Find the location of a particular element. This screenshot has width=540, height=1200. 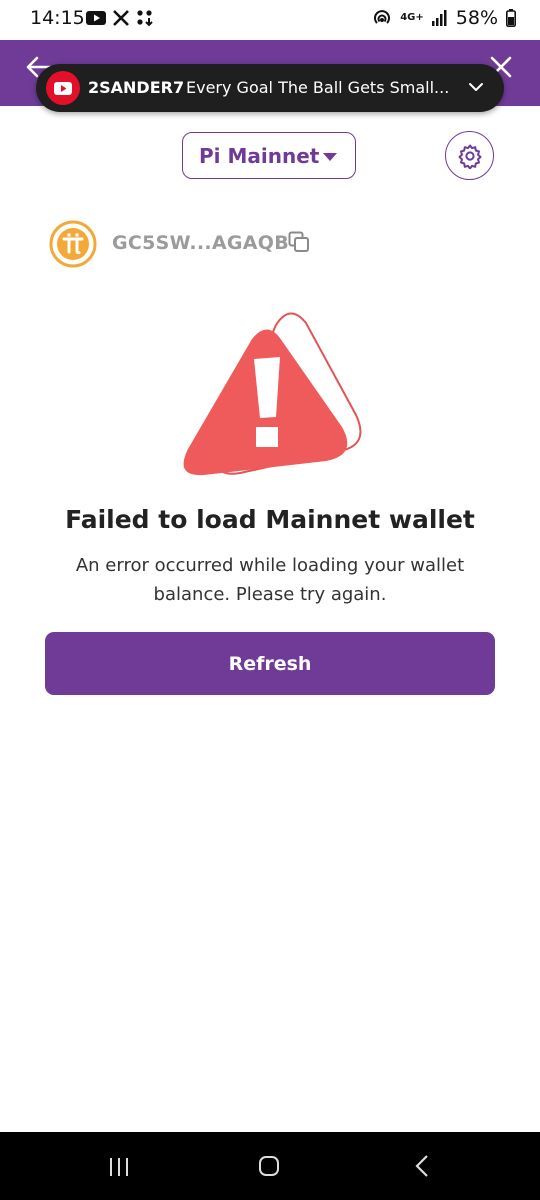

status-notification-icons is located at coordinates (120, 18).